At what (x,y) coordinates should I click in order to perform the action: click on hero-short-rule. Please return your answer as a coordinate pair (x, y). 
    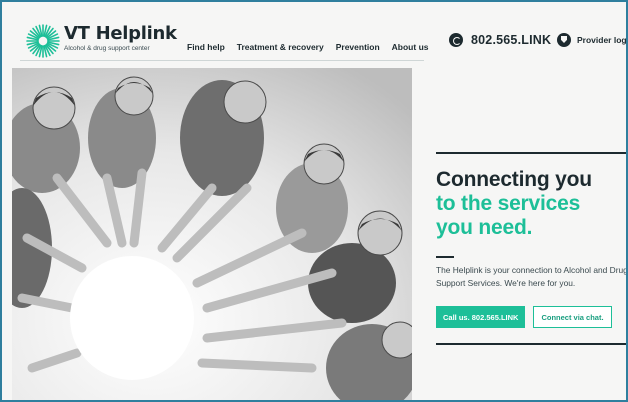
    Looking at the image, I should click on (445, 257).